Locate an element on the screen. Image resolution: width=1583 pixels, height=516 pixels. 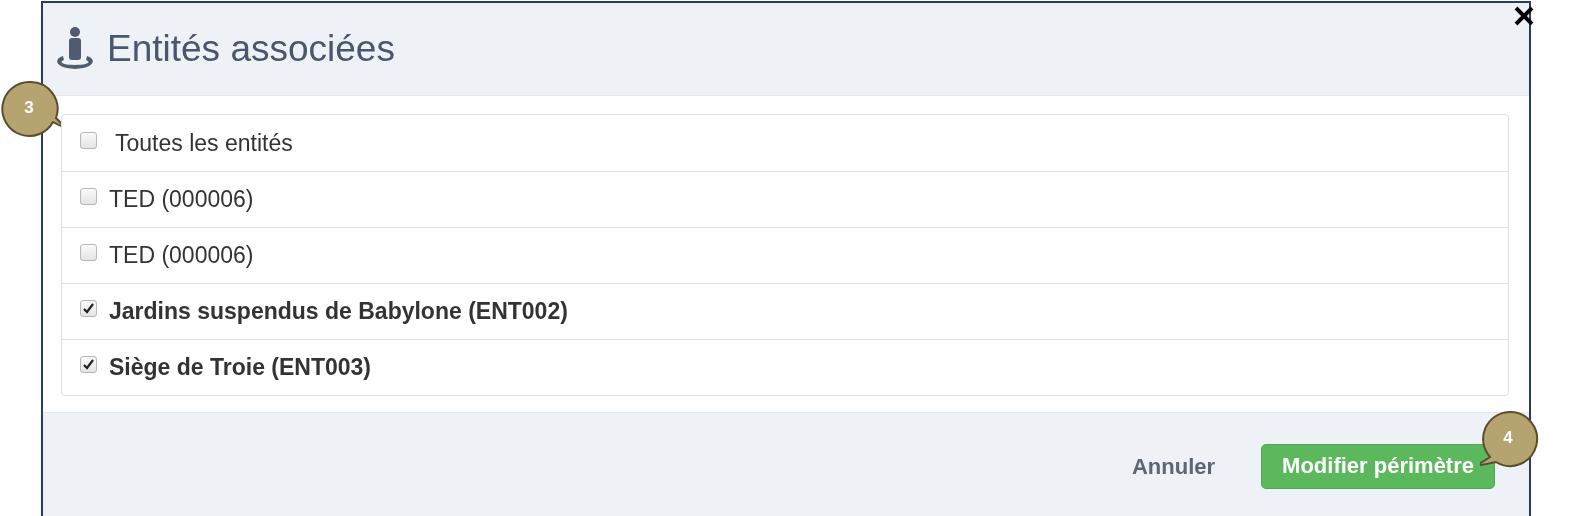
callout-badge: 3 is located at coordinates (31, 110).